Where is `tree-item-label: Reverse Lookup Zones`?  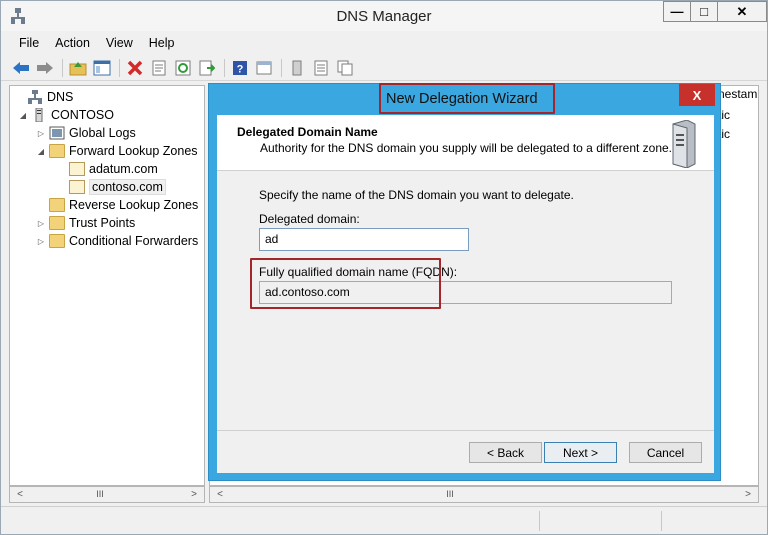 tree-item-label: Reverse Lookup Zones is located at coordinates (134, 205).